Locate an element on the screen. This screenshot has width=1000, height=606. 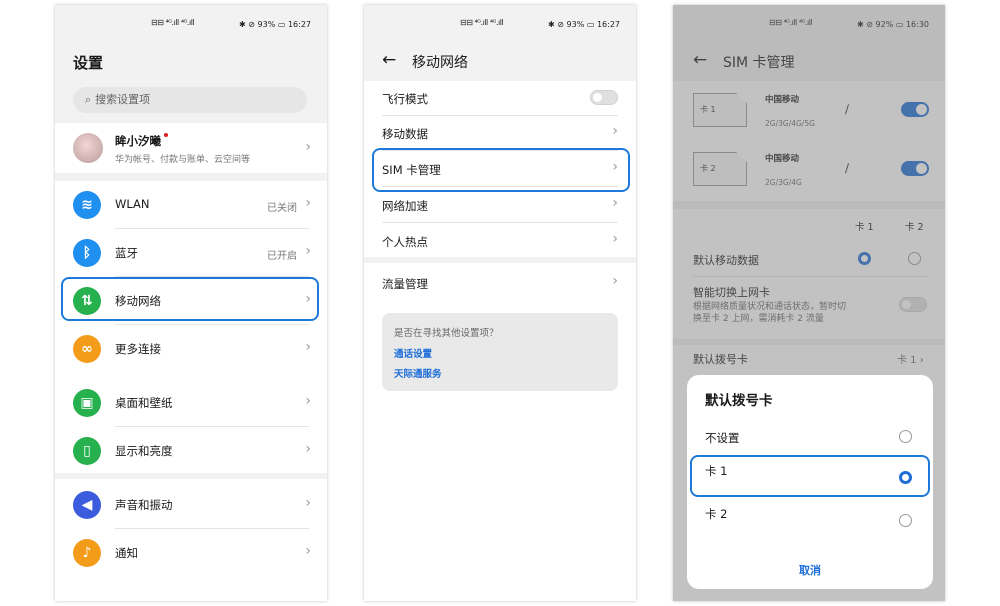
back-arrow-icon: ← is located at coordinates (389, 60).